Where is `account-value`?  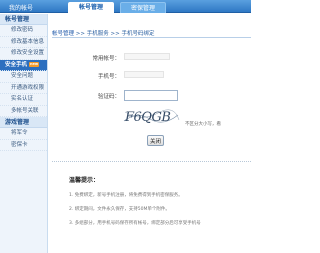 account-value is located at coordinates (147, 56).